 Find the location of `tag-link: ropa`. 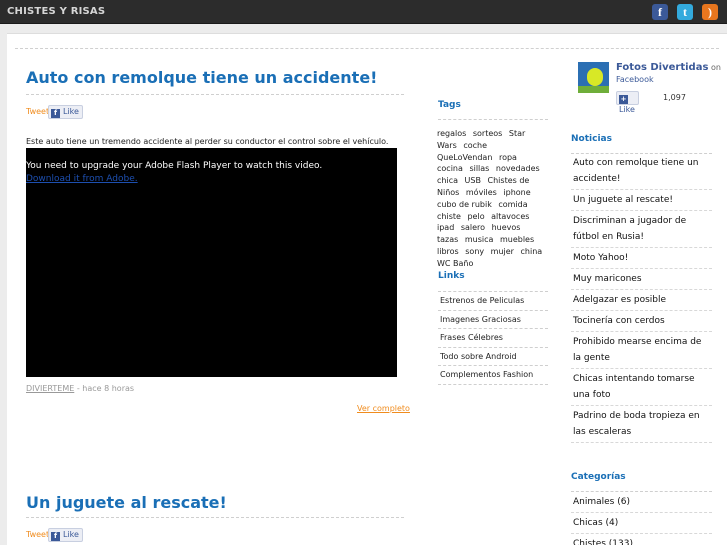

tag-link: ropa is located at coordinates (508, 157).